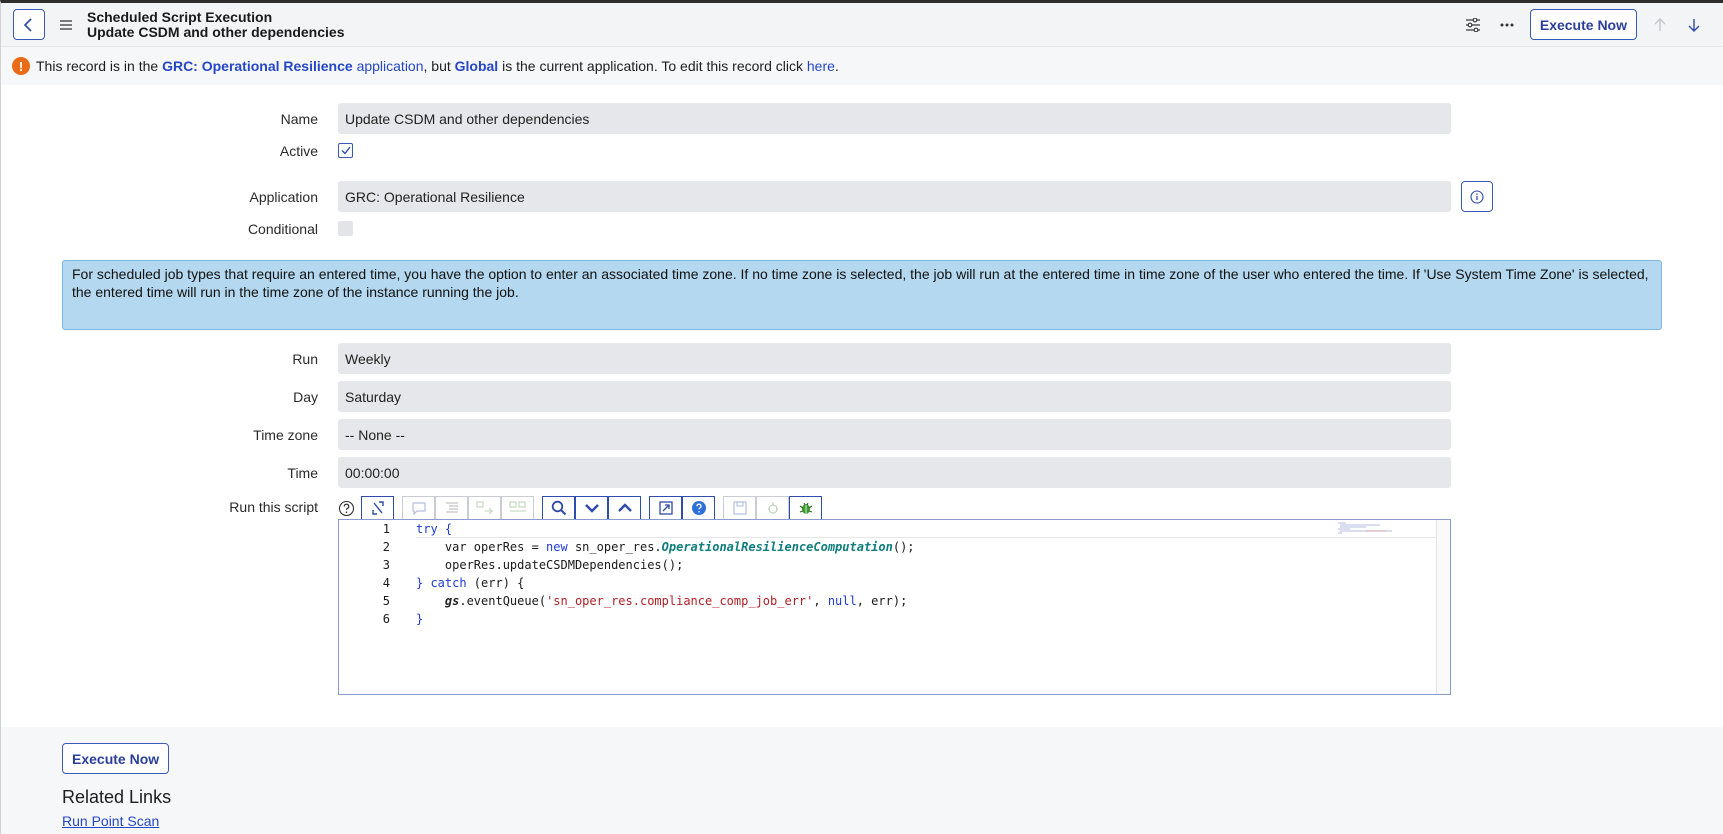  I want to click on execute-now-button: Execute Now, so click(1583, 24).